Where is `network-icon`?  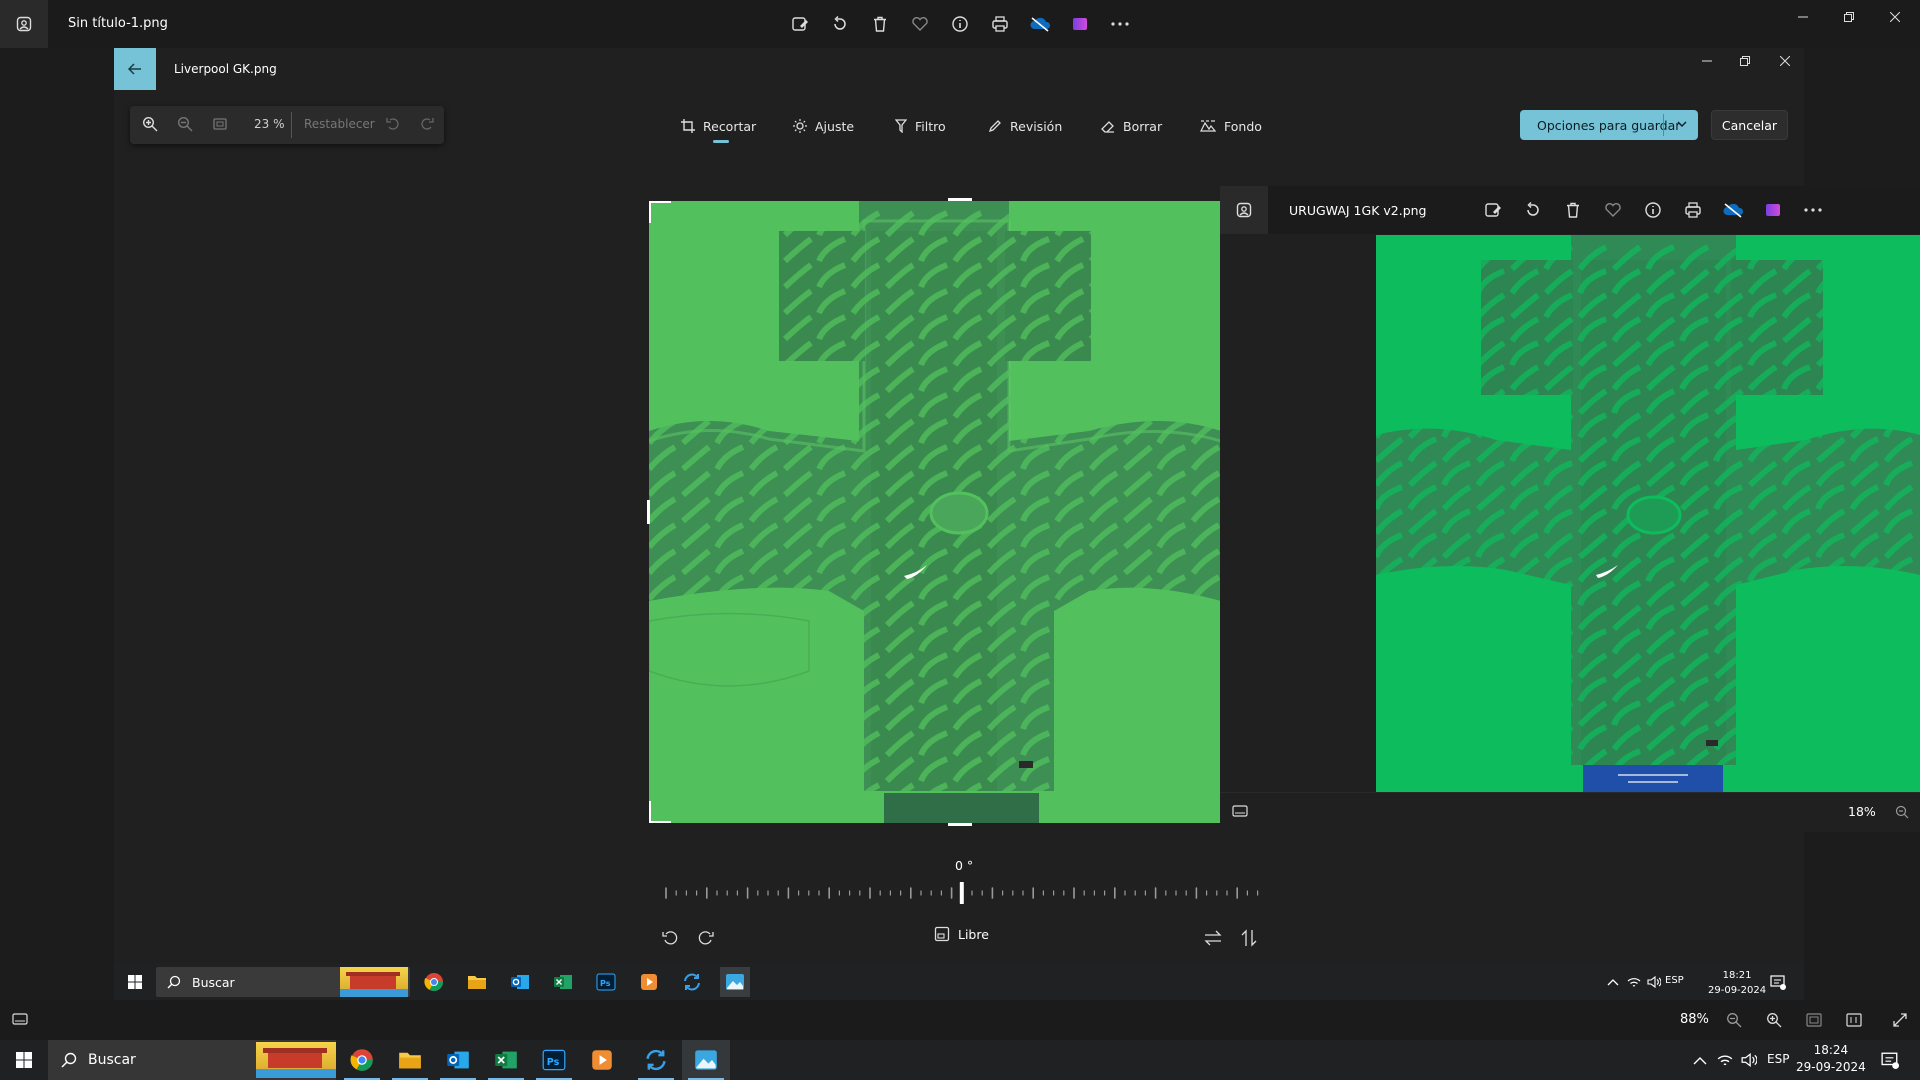 network-icon is located at coordinates (1725, 1060).